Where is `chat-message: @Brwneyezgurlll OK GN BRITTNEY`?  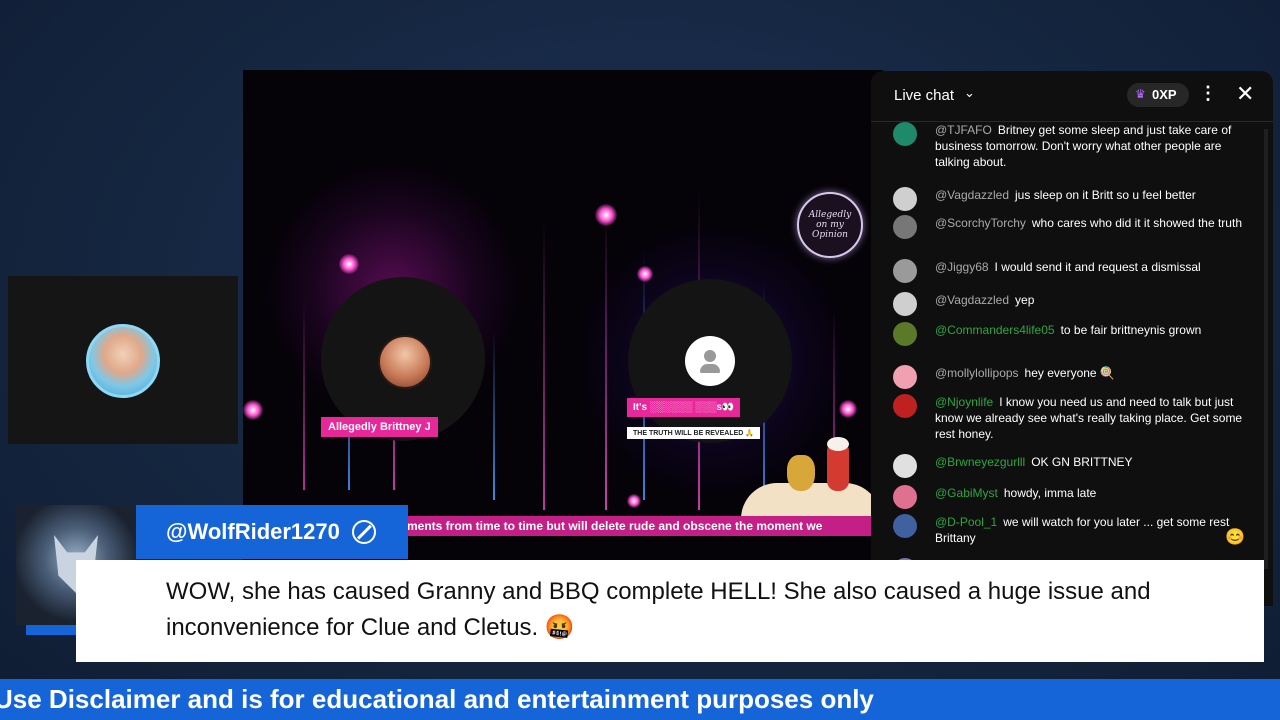 chat-message: @Brwneyezgurlll OK GN BRITTNEY is located at coordinates (1073, 466).